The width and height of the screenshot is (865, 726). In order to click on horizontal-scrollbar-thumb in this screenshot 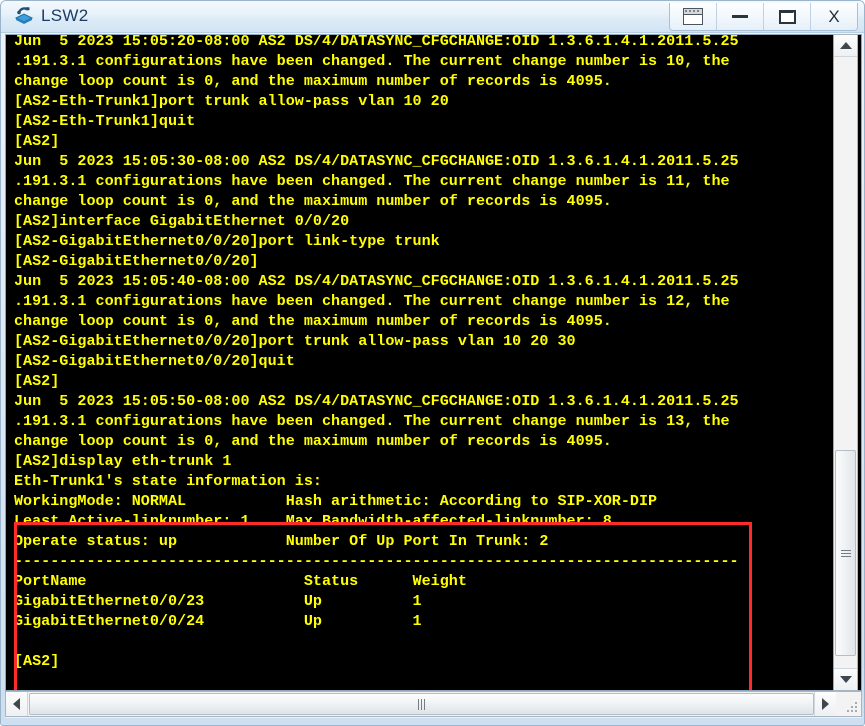, I will do `click(421, 704)`.